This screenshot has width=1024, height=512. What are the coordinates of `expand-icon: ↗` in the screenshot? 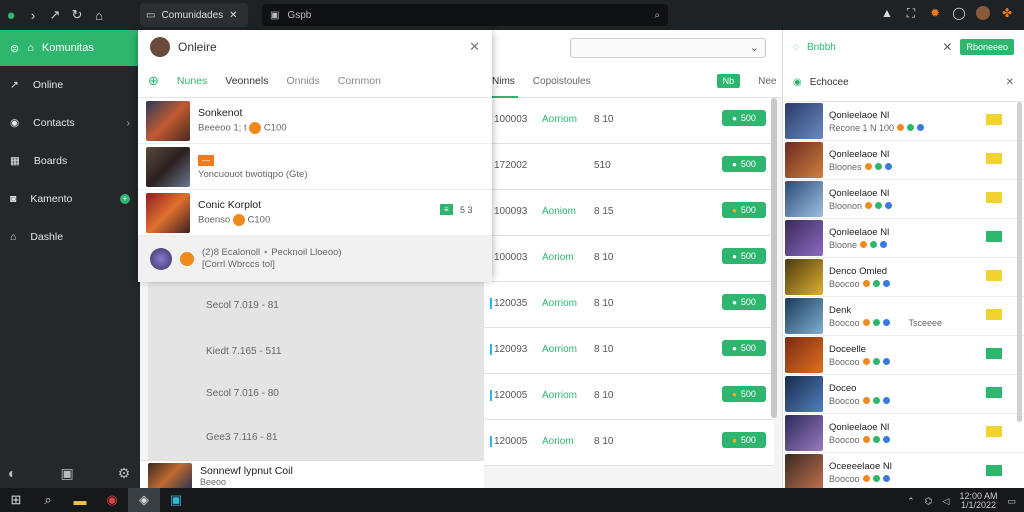 It's located at (55, 15).